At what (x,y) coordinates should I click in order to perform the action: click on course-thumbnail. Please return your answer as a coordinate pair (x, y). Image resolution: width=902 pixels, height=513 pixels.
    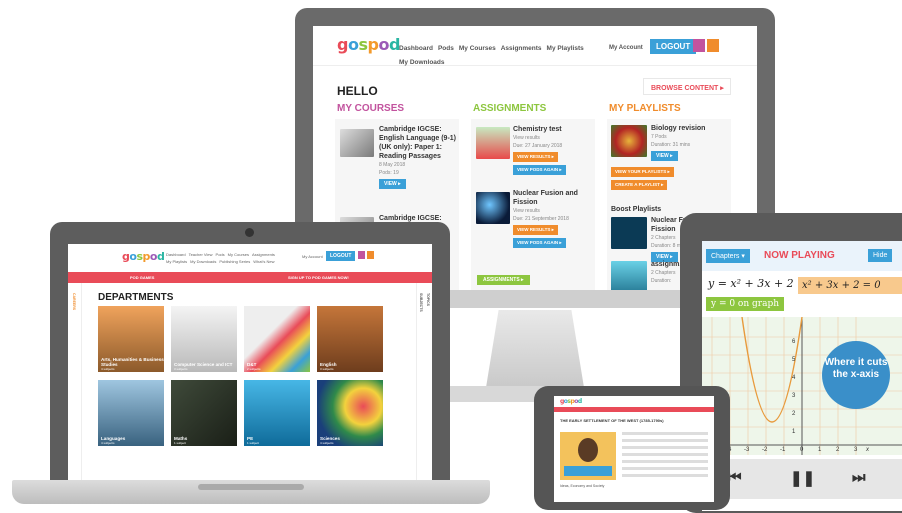
    Looking at the image, I should click on (357, 143).